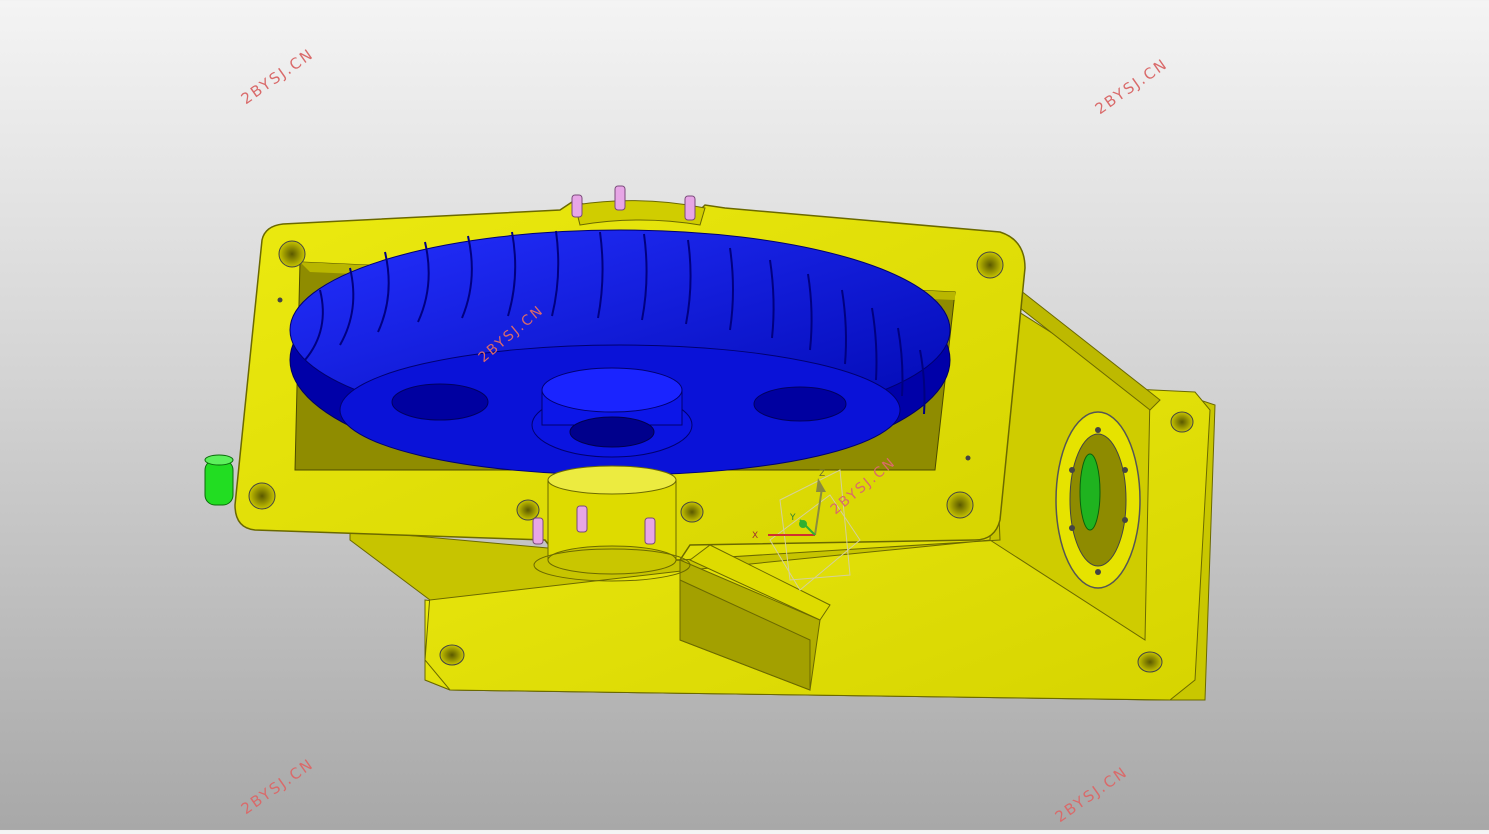  What do you see at coordinates (612, 523) in the screenshot?
I see `shaft-boss-bottom` at bounding box center [612, 523].